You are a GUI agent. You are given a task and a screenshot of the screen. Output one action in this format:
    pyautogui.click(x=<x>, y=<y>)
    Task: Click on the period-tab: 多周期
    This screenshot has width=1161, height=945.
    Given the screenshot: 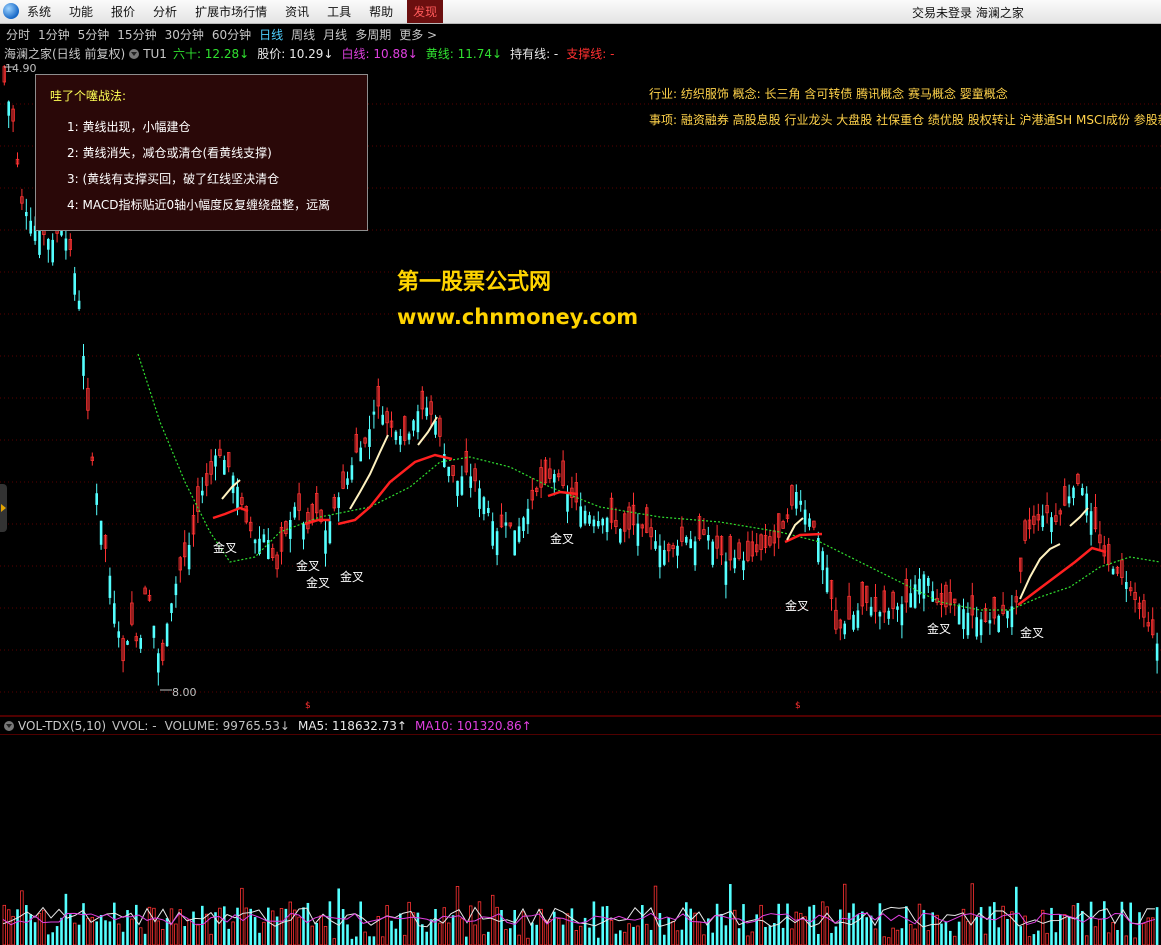 What is the action you would take?
    pyautogui.click(x=373, y=34)
    